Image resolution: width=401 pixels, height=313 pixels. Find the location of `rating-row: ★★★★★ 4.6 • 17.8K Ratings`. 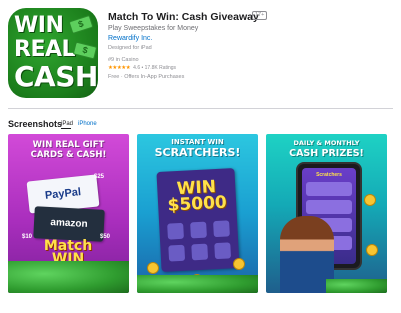

rating-row: ★★★★★ 4.6 • 17.8K Ratings is located at coordinates (142, 68).